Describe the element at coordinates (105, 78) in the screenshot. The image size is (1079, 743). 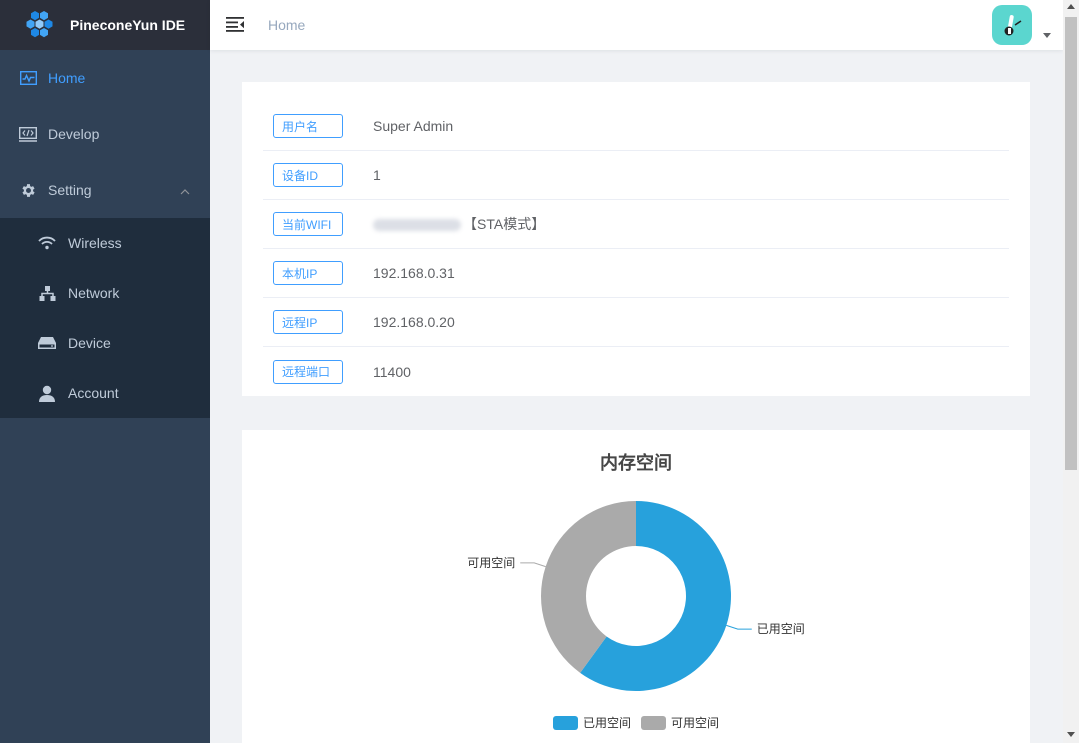
I see `sidebar-item-home: Home` at that location.